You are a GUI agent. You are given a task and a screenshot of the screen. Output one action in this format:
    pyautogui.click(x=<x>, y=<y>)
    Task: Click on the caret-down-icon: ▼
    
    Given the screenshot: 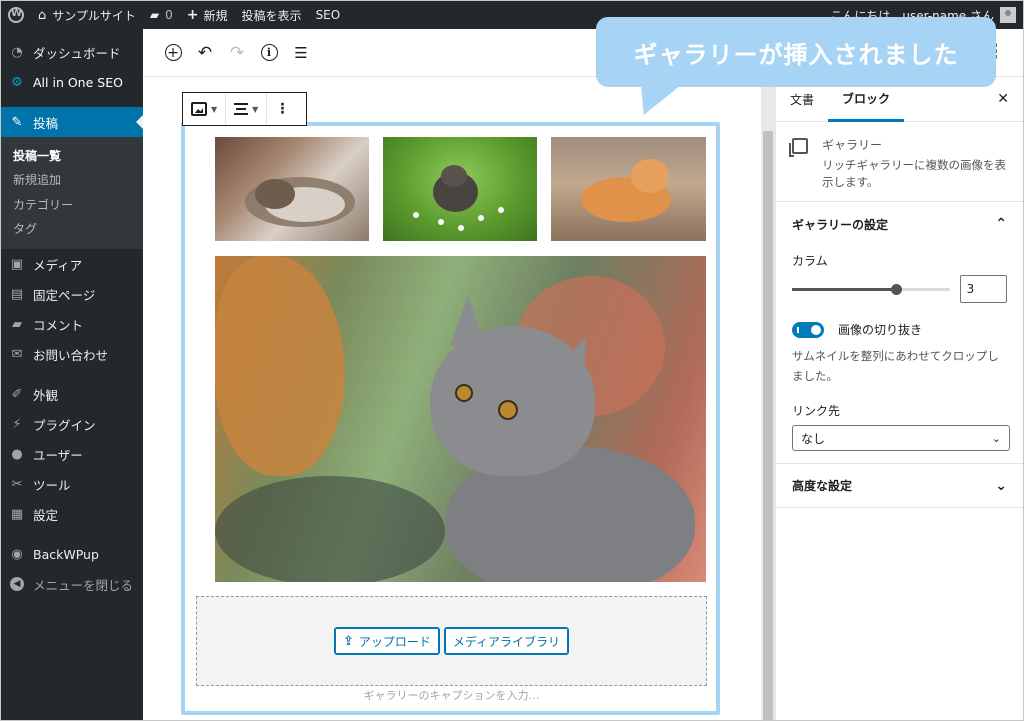 What is the action you would take?
    pyautogui.click(x=214, y=109)
    